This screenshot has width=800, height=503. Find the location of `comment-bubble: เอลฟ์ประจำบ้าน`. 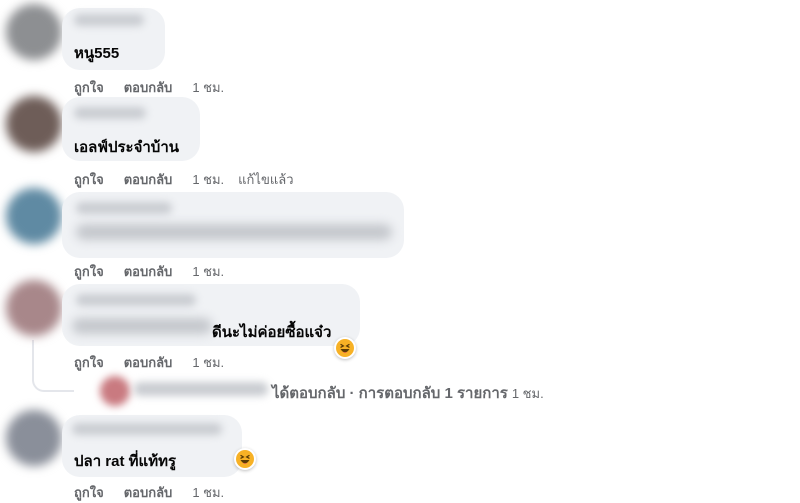

comment-bubble: เอลฟ์ประจำบ้าน is located at coordinates (131, 129).